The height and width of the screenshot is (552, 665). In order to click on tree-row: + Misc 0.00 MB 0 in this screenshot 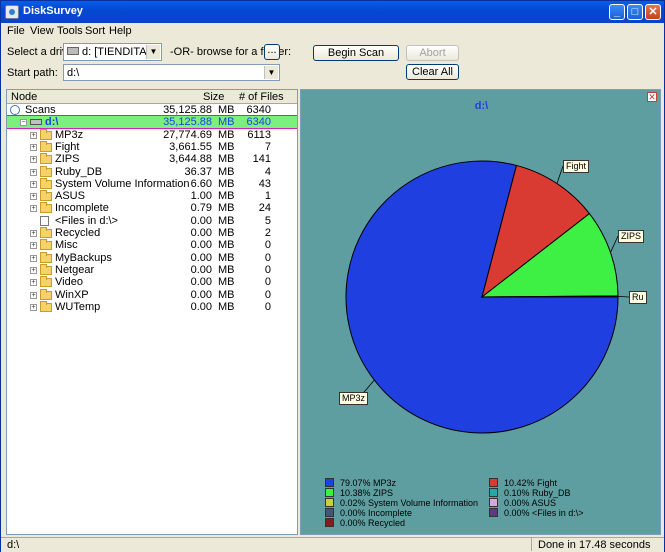, I will do `click(152, 245)`.